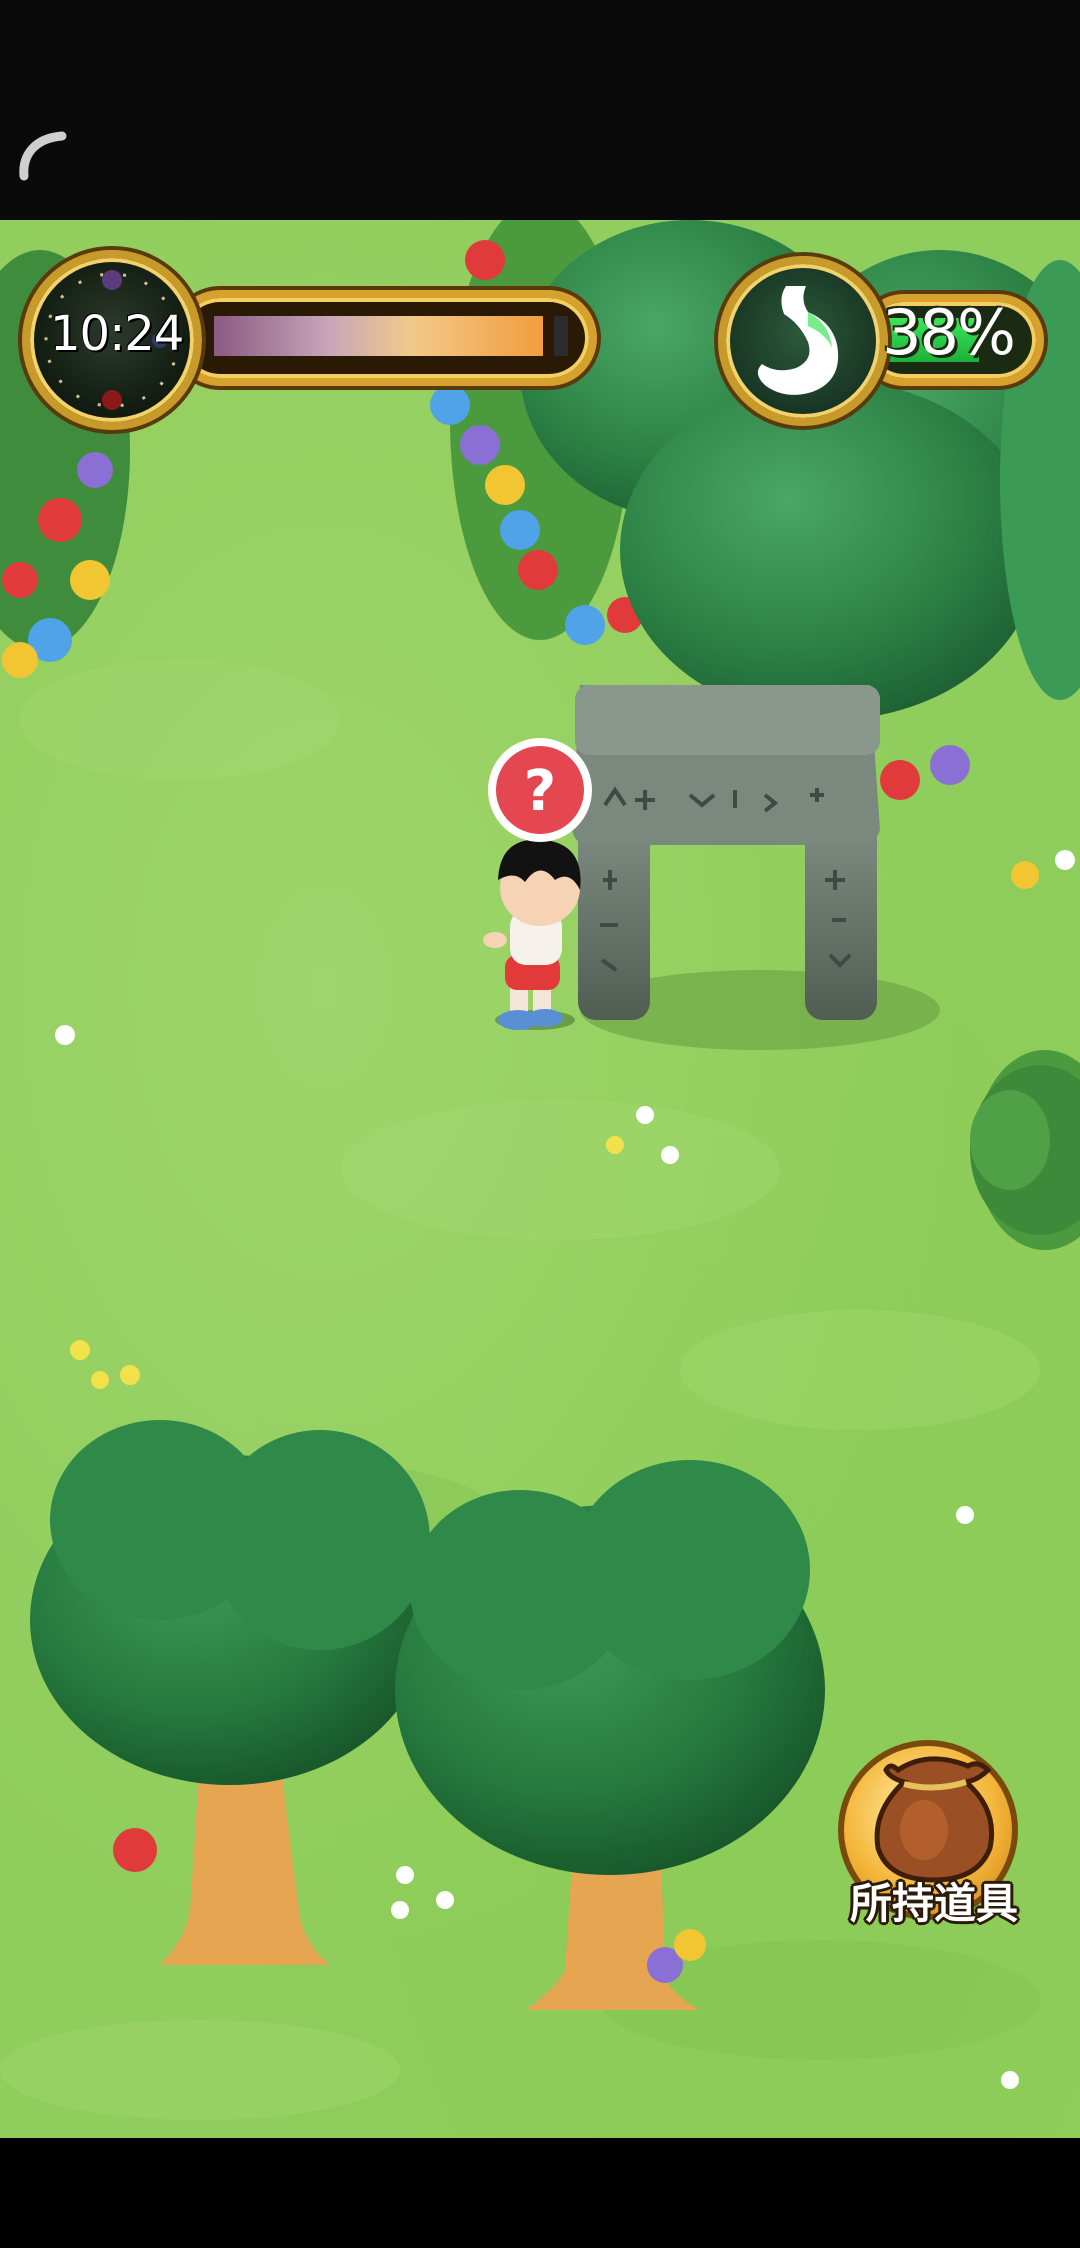 Image resolution: width=1080 pixels, height=2248 pixels. Describe the element at coordinates (532, 935) in the screenshot. I see `player-character` at that location.